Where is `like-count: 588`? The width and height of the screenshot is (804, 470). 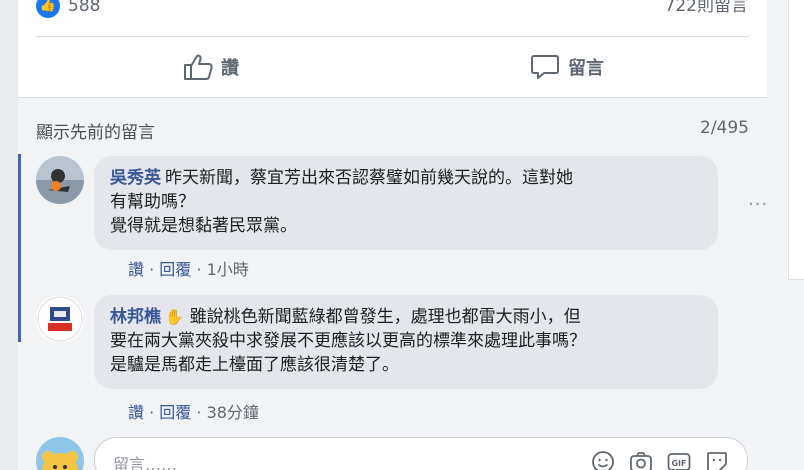
like-count: 588 is located at coordinates (84, 9).